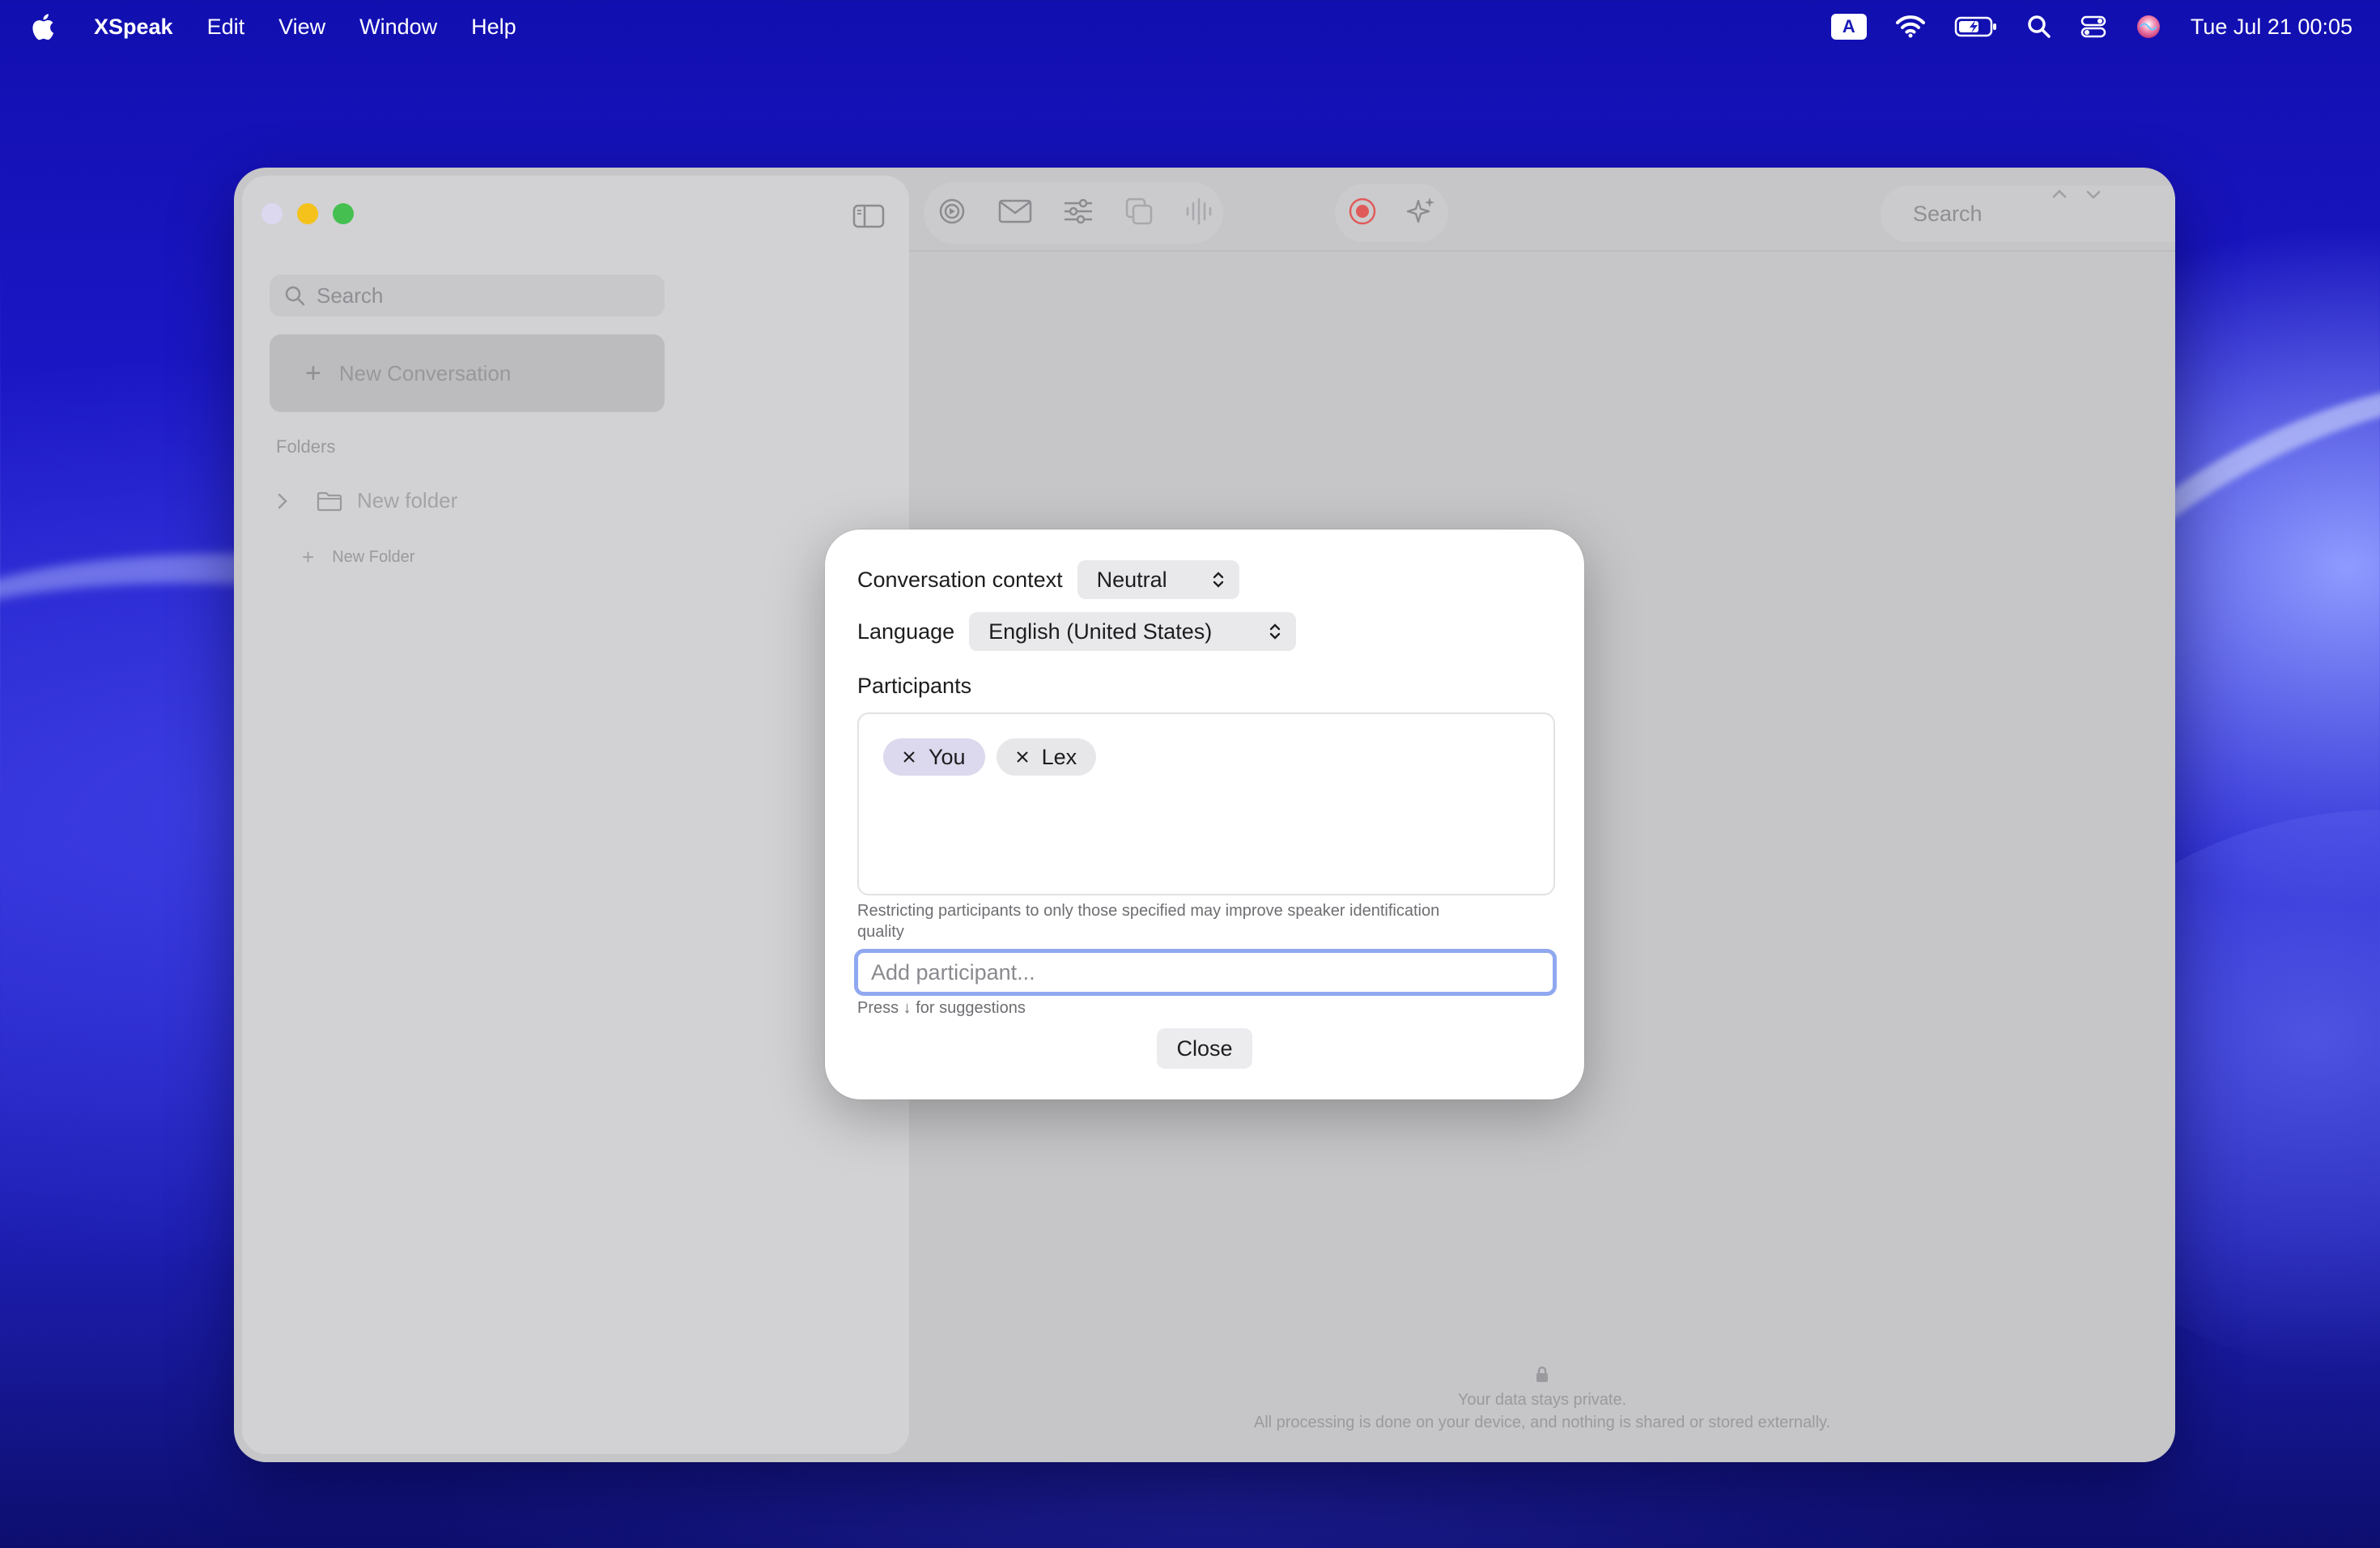  I want to click on battery-icon, so click(1976, 27).